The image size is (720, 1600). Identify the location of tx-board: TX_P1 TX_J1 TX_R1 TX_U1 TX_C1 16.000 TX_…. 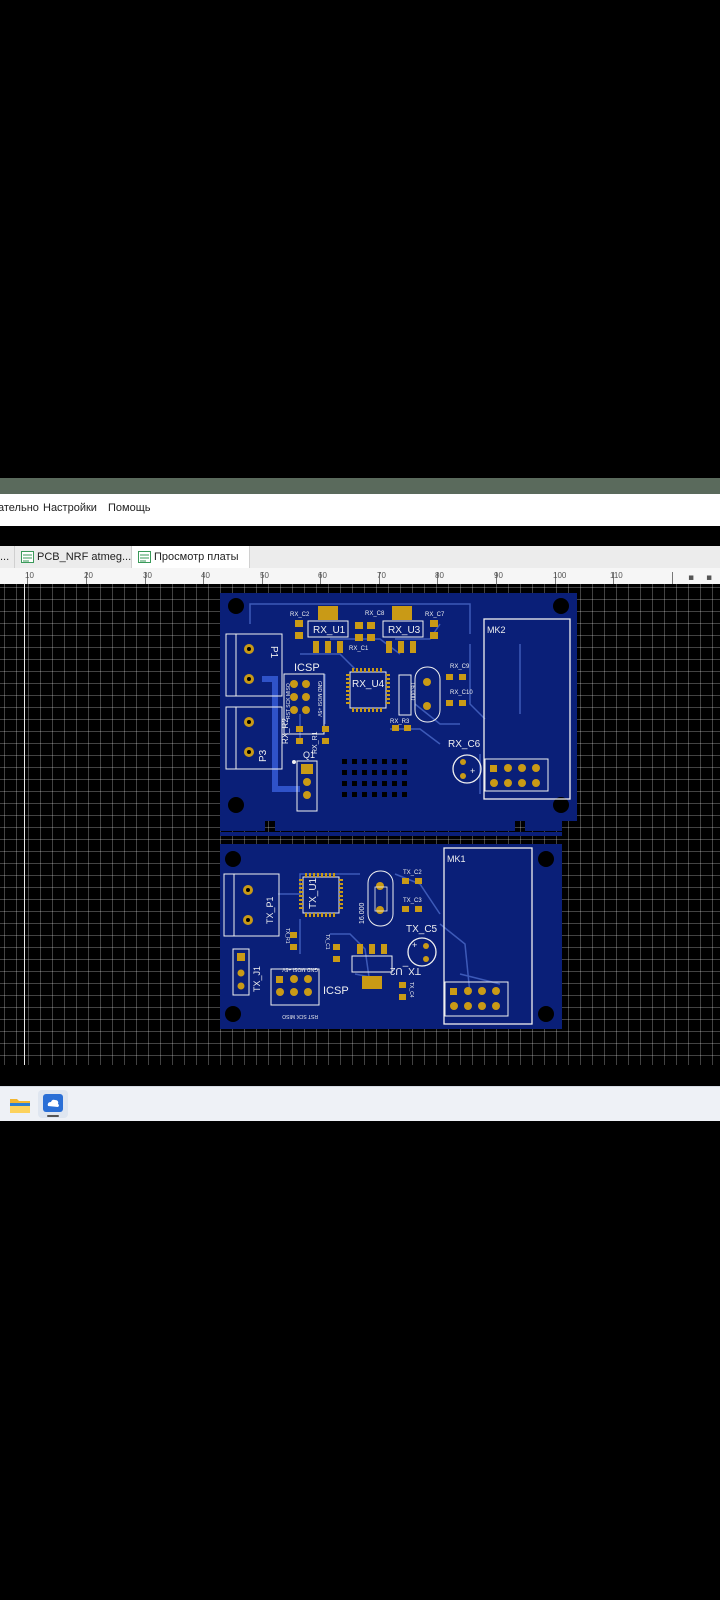
(391, 936).